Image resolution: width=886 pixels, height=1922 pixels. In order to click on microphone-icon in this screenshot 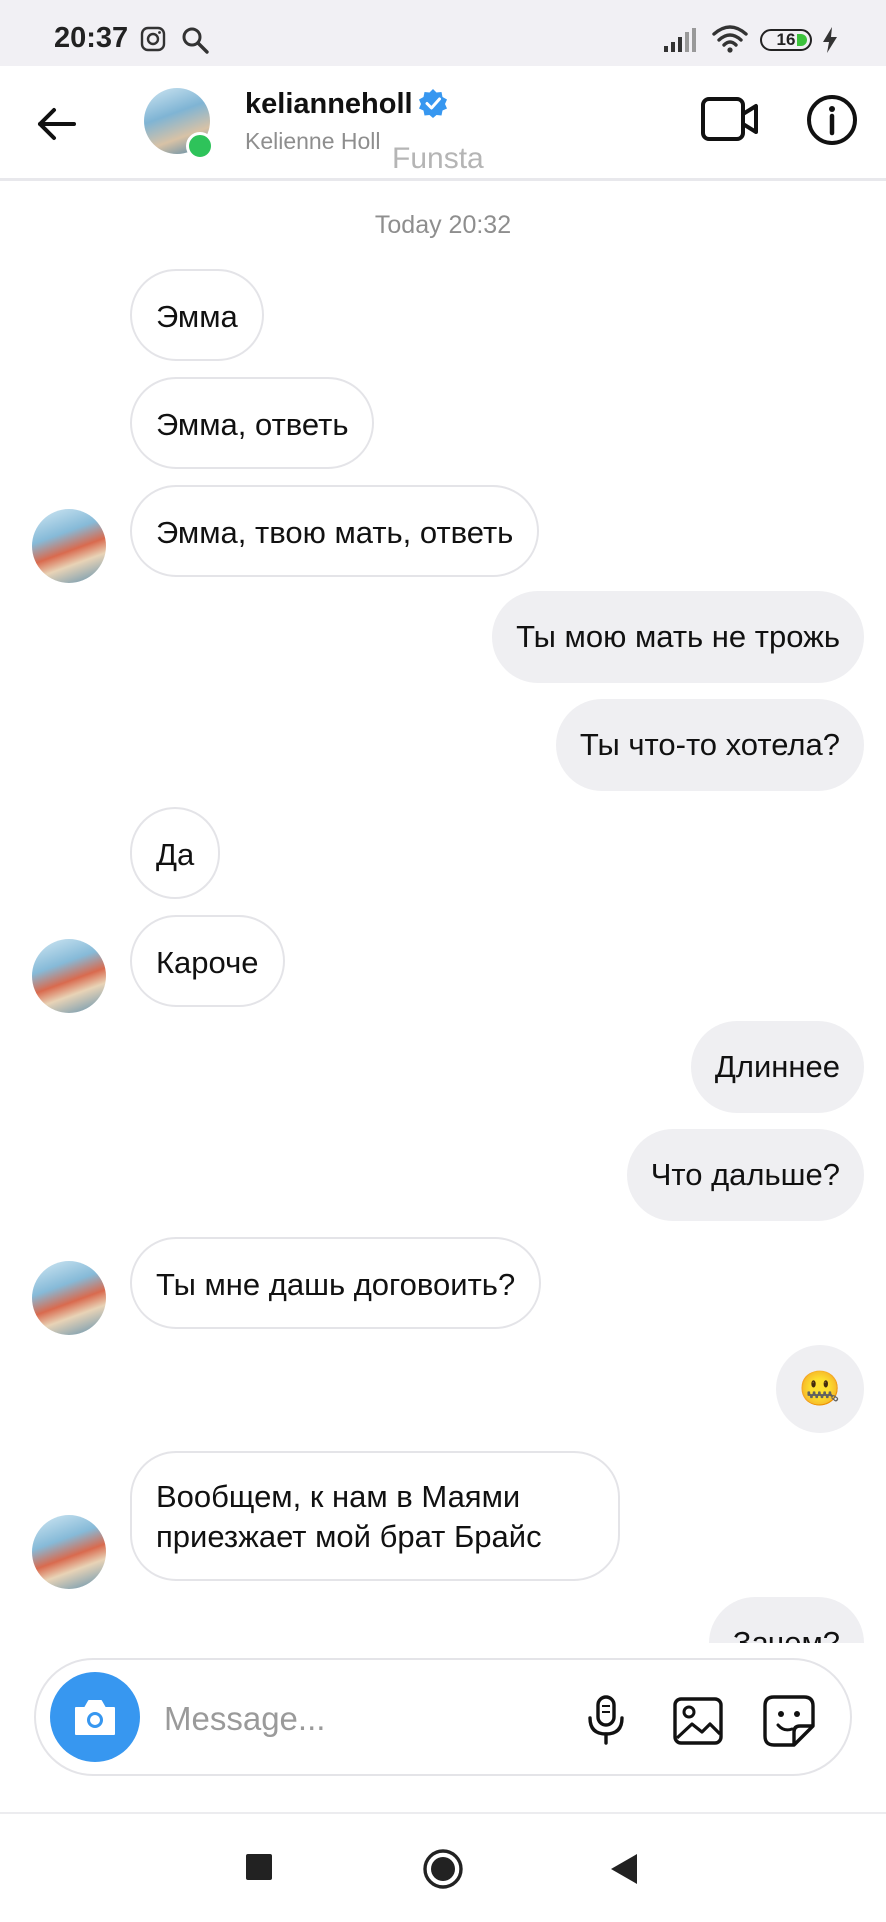, I will do `click(606, 1720)`.